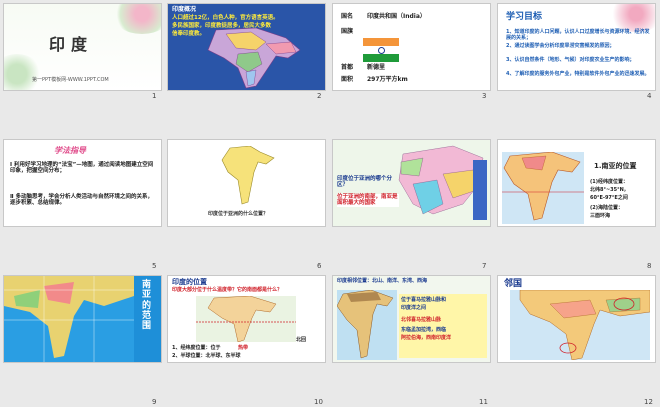  Describe the element at coordinates (347, 31) in the screenshot. I see `flag-label: 国旗` at that location.